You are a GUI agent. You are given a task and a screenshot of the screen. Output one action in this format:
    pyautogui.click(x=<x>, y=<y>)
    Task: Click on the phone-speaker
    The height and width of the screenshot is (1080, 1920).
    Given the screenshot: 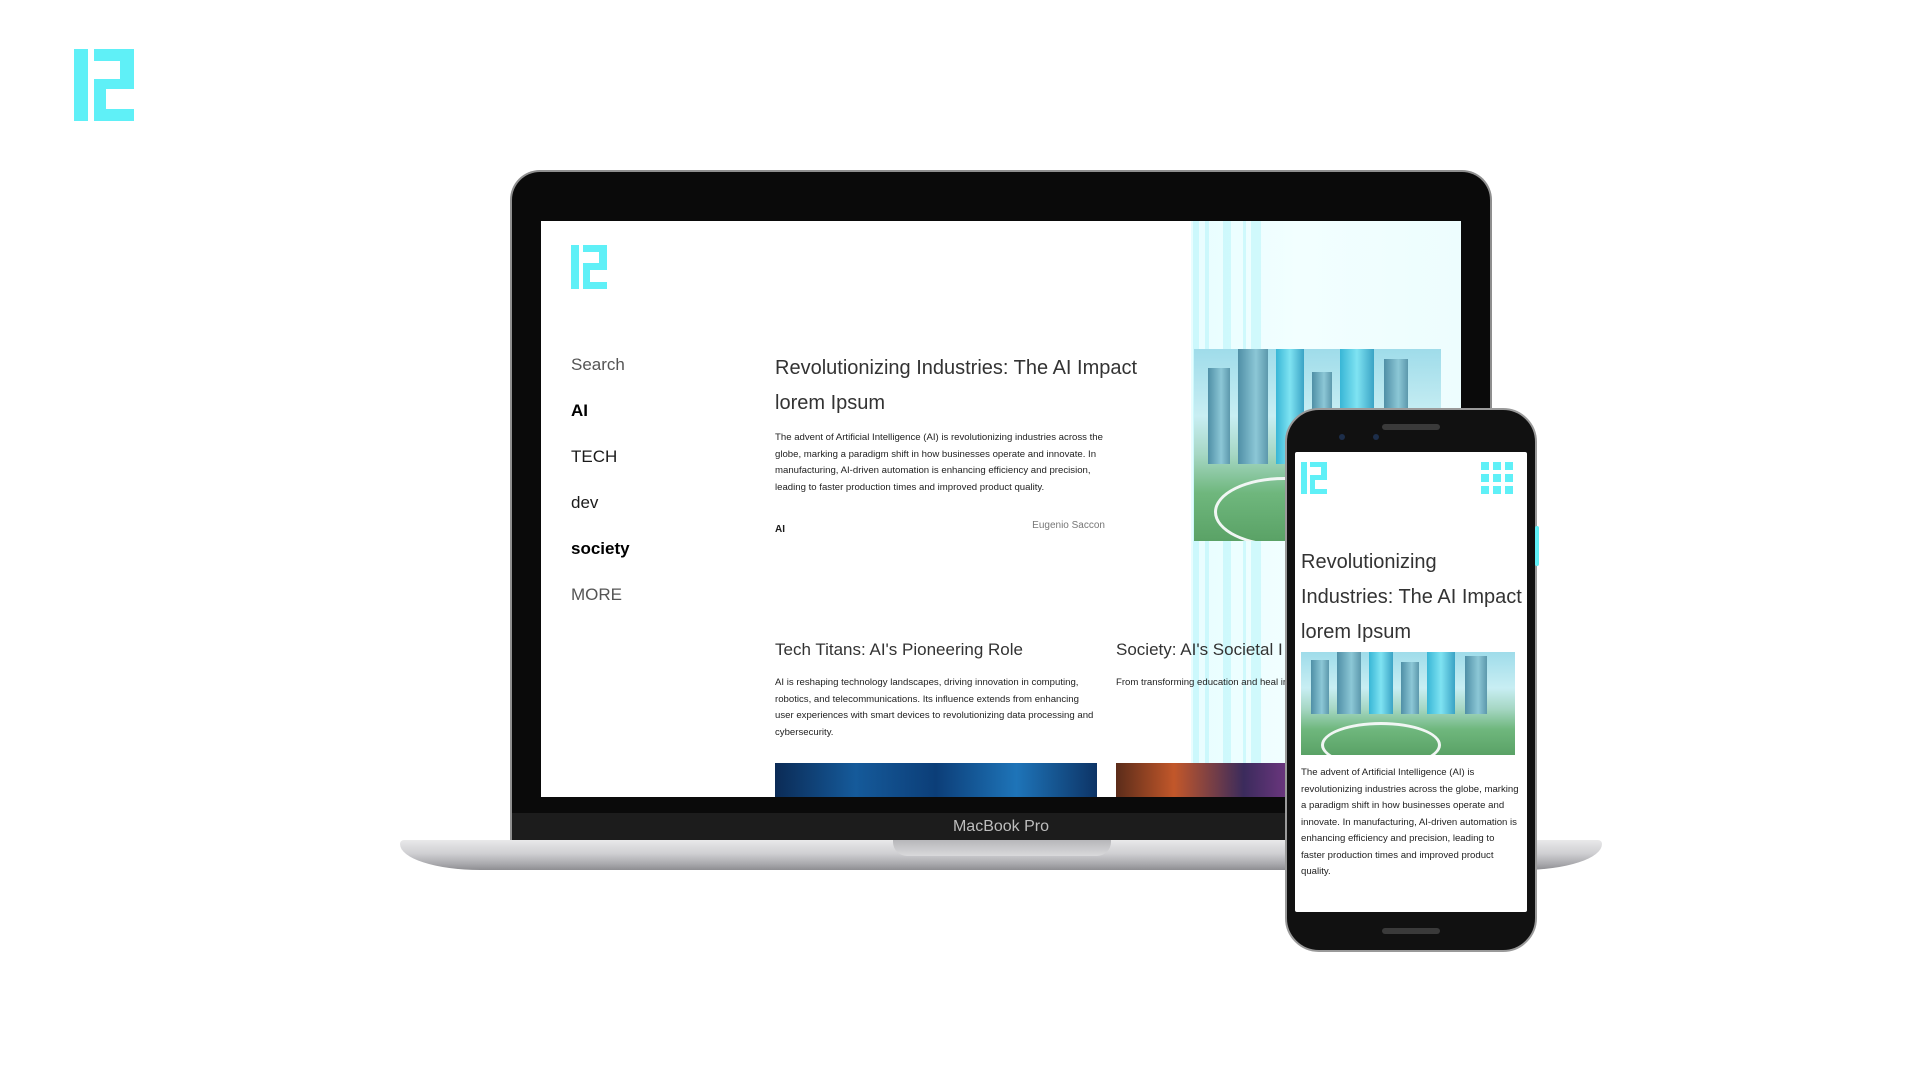 What is the action you would take?
    pyautogui.click(x=1411, y=931)
    